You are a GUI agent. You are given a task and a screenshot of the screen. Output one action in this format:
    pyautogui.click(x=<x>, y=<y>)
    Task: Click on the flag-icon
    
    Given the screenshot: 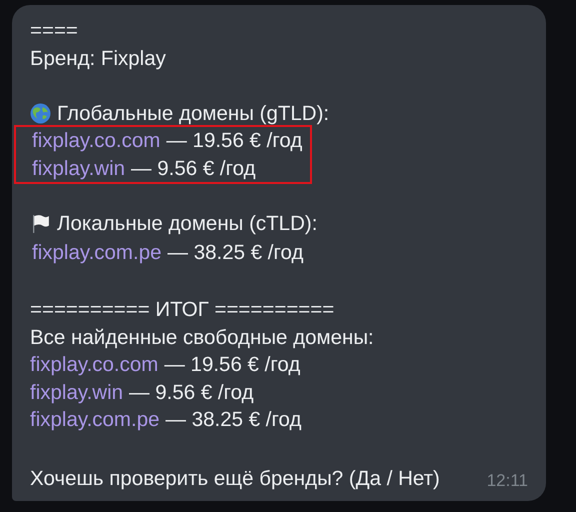 What is the action you would take?
    pyautogui.click(x=40, y=223)
    